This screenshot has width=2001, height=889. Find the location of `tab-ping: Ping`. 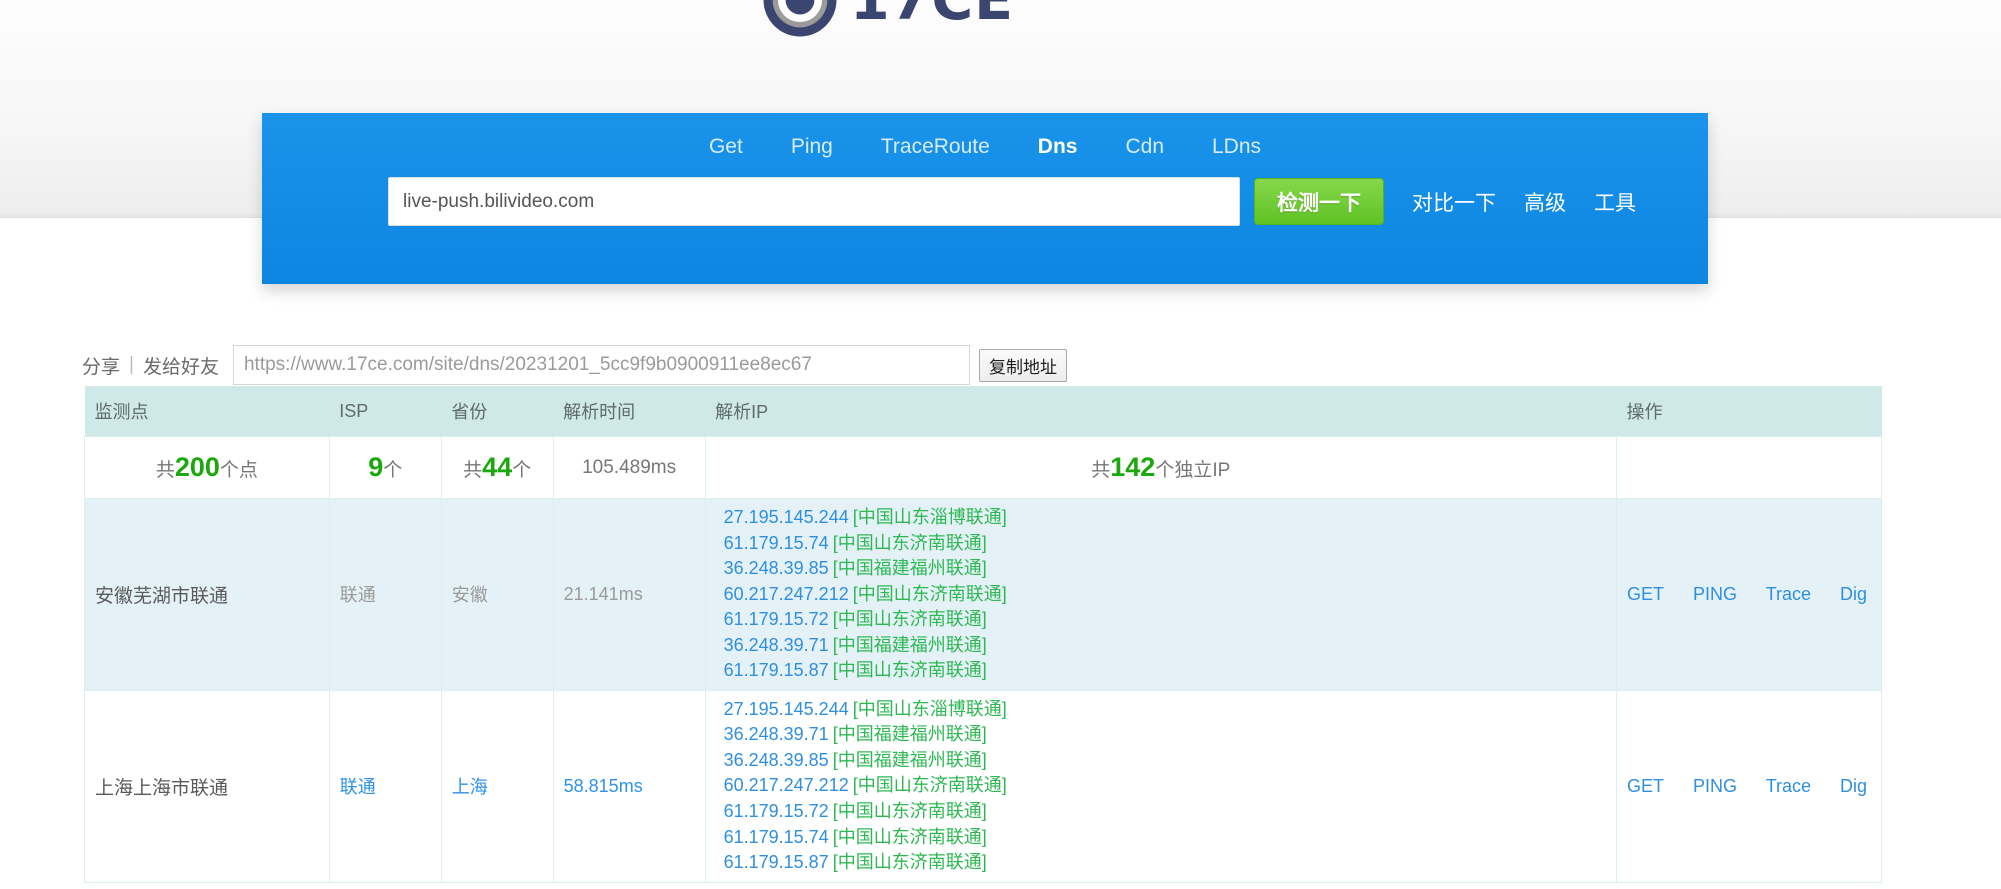

tab-ping: Ping is located at coordinates (812, 147).